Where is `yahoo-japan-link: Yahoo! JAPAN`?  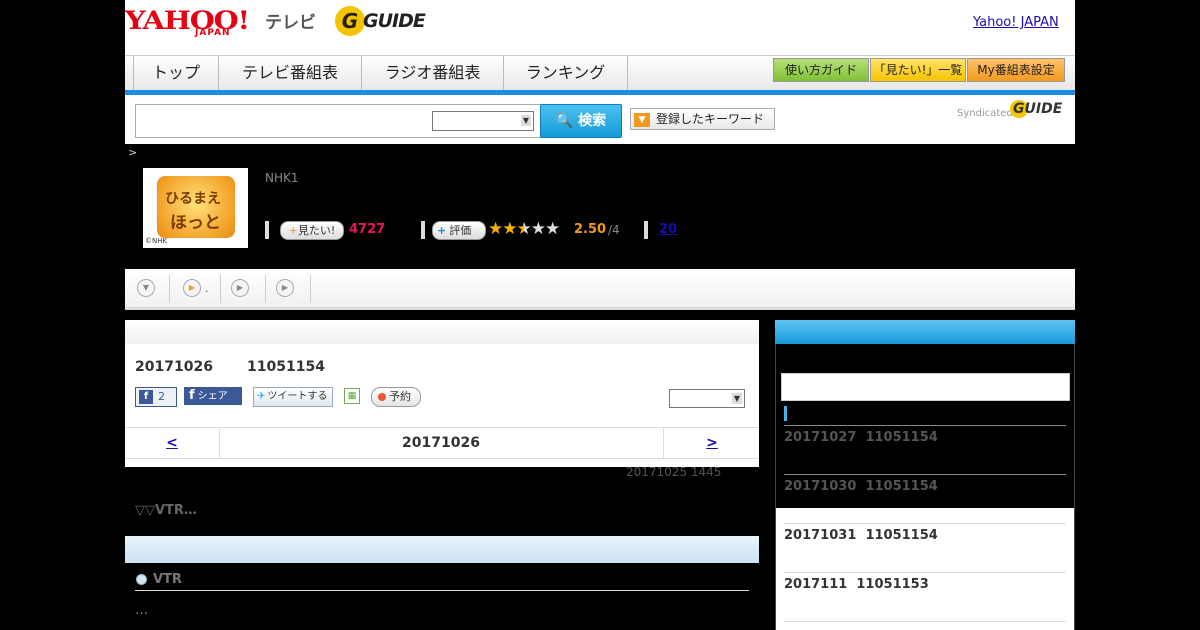 yahoo-japan-link: Yahoo! JAPAN is located at coordinates (1016, 22).